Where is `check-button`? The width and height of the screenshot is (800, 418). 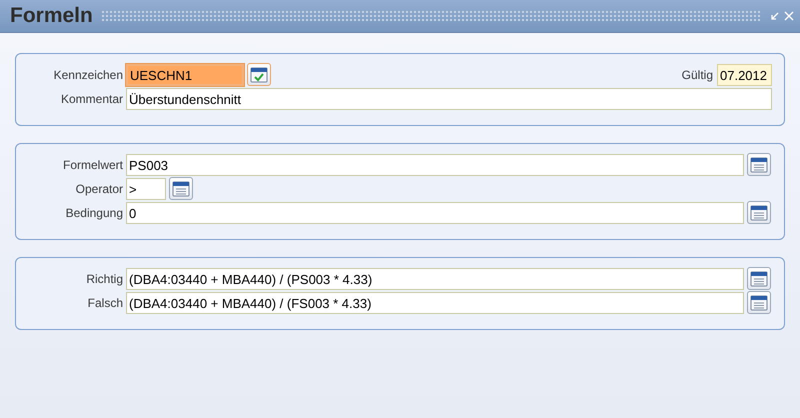
check-button is located at coordinates (259, 74).